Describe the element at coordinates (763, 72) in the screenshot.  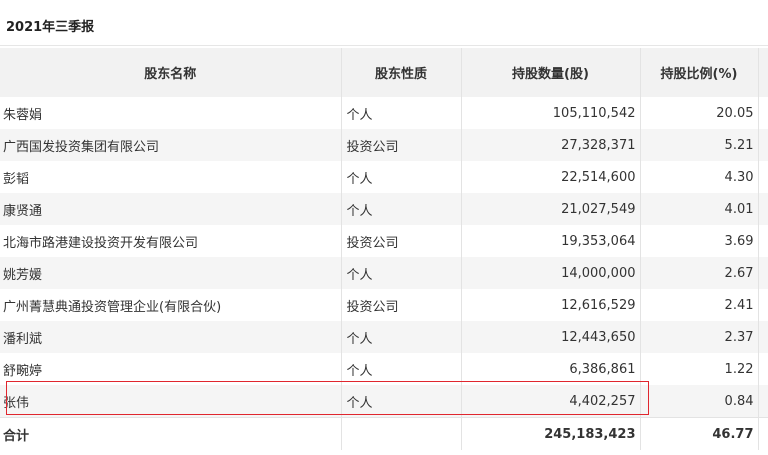
I see `column-header-extra` at that location.